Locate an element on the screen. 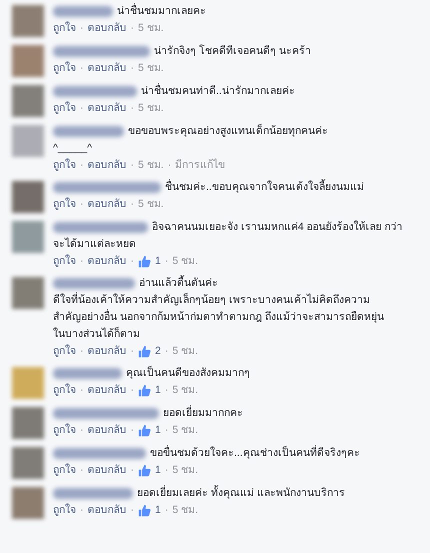  comment-text: ชื่นชมค่ะ..ขอบคุณจากใจคนเต้งใจลี้ยงนมแม่ is located at coordinates (264, 187).